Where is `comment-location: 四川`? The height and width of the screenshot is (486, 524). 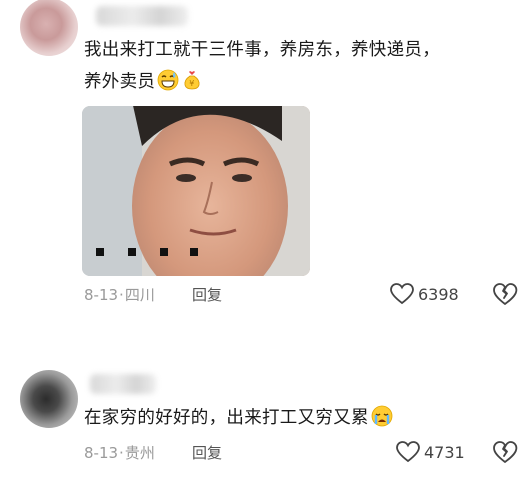
comment-location: 四川 is located at coordinates (139, 295).